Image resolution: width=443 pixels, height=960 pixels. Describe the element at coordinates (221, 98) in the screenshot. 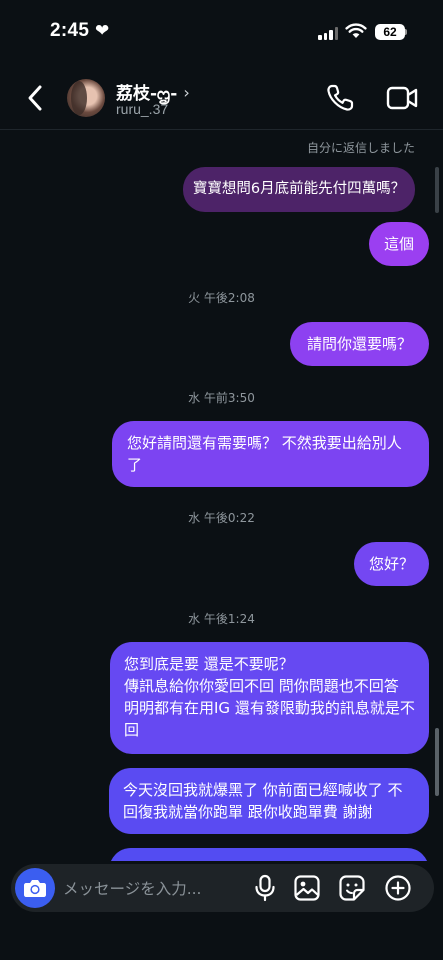

I see `chat-header: 荔枝-ᦗ- › ruru_.37` at that location.